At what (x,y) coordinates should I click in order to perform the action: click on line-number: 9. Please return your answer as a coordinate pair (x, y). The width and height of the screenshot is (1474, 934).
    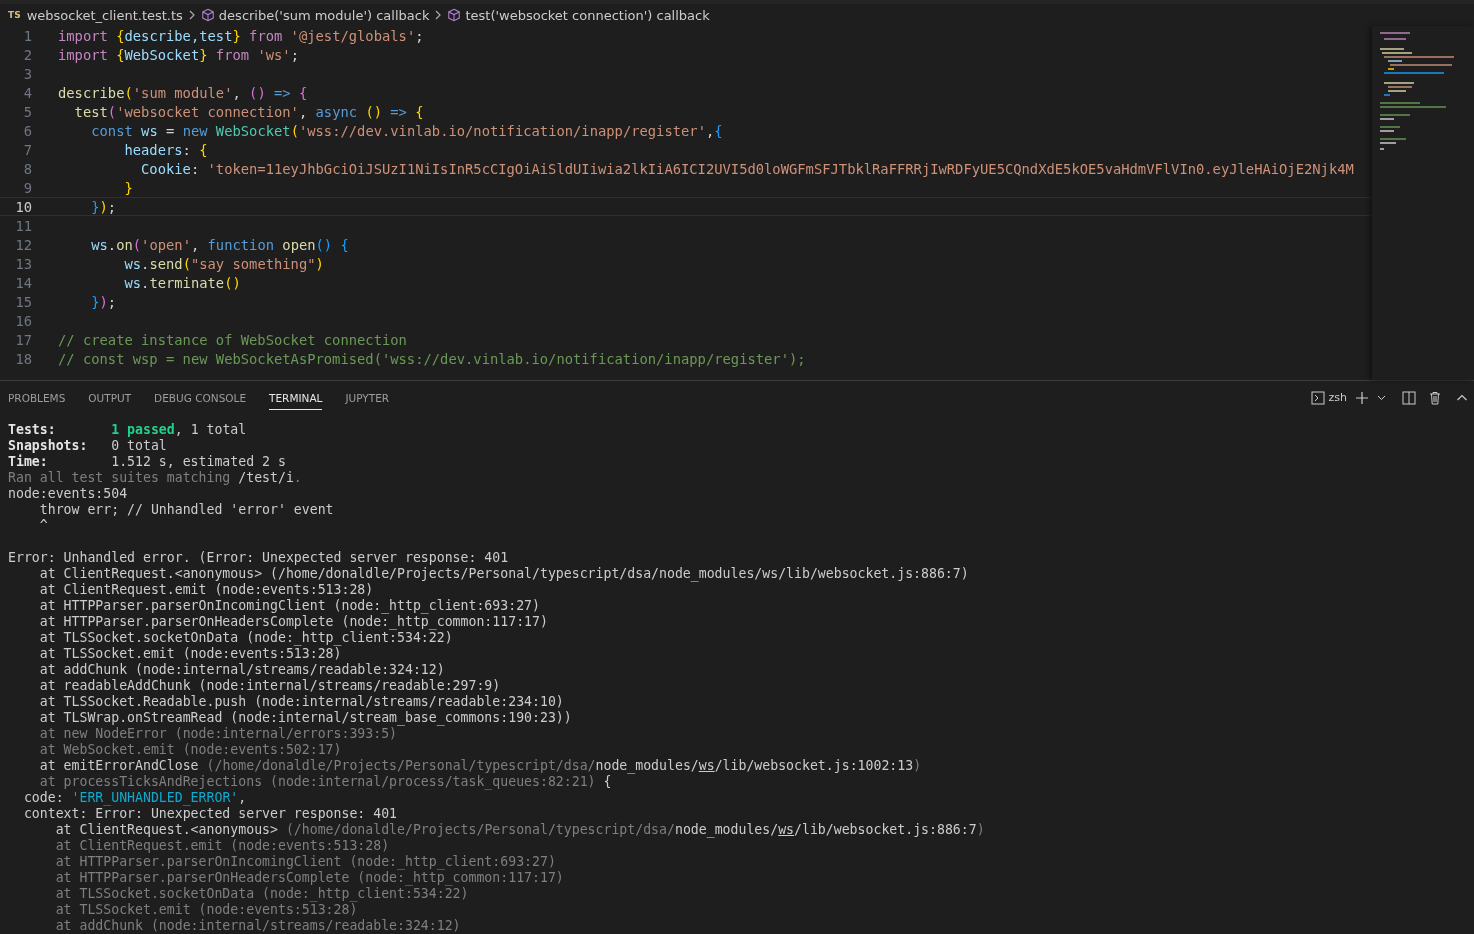
    Looking at the image, I should click on (27, 187).